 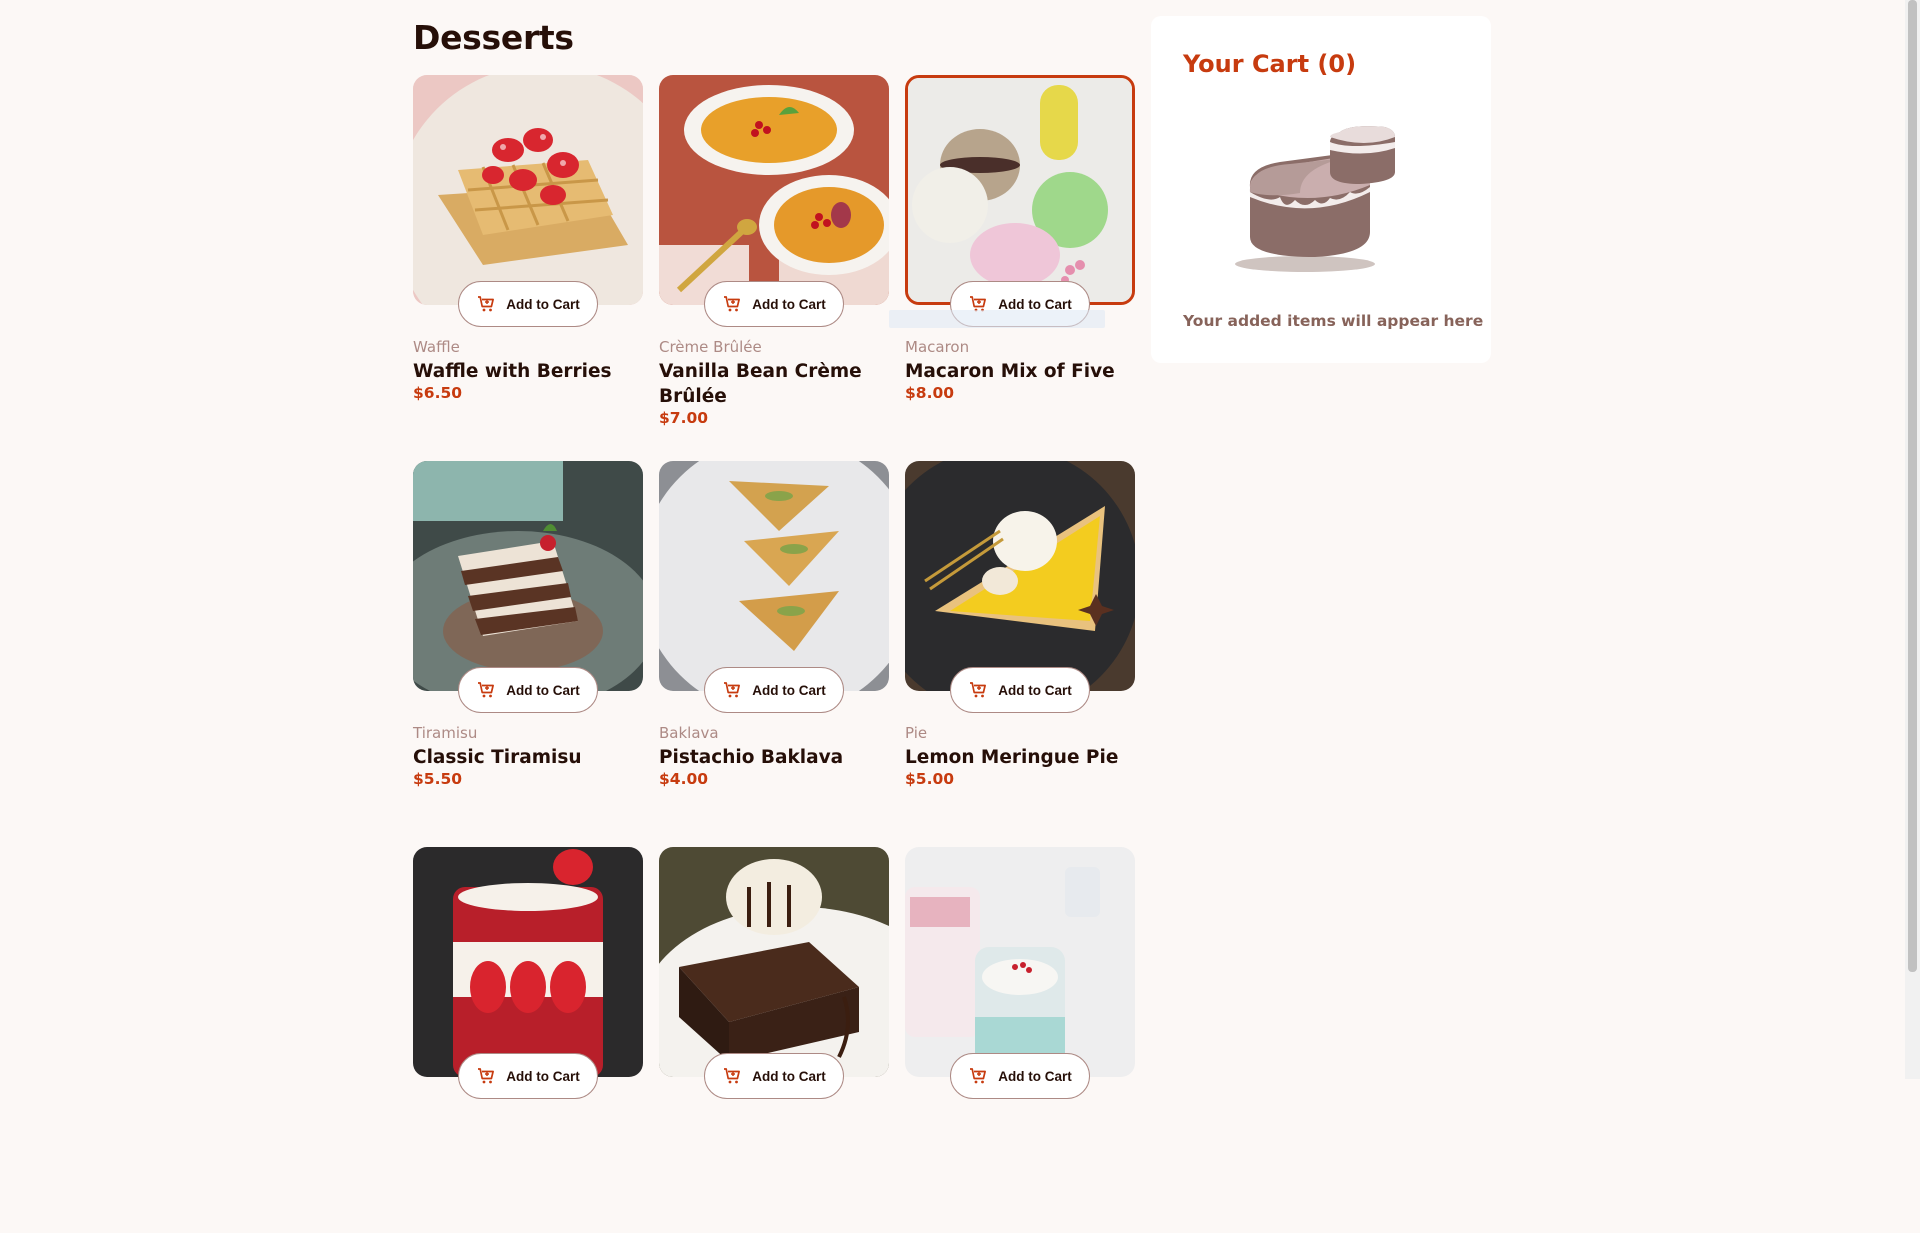 What do you see at coordinates (1012, 757) in the screenshot?
I see `product-name: Lemon Meringue Pie` at bounding box center [1012, 757].